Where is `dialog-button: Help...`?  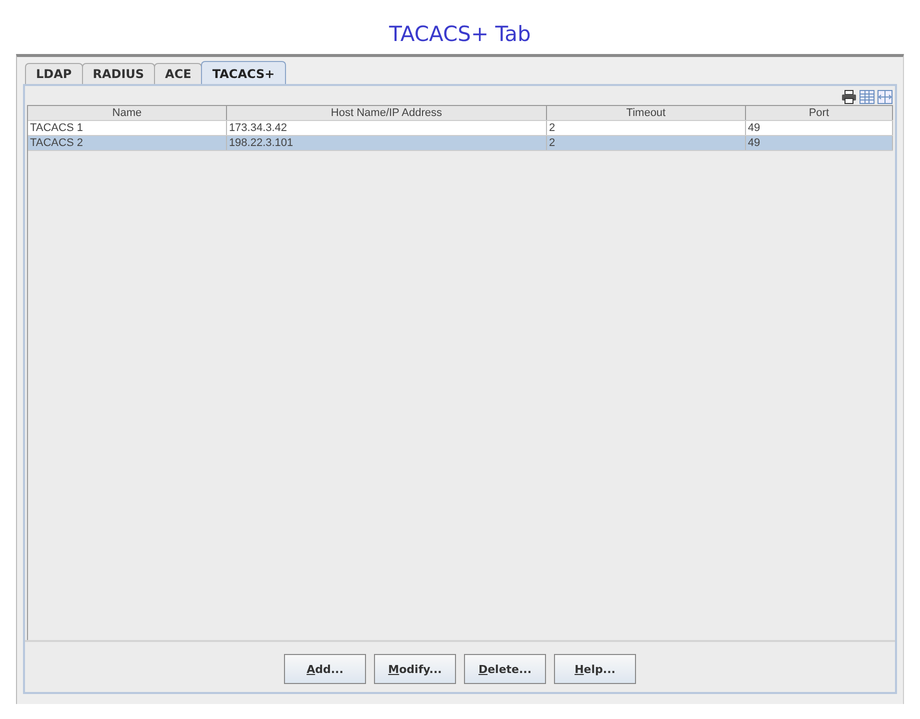 dialog-button: Help... is located at coordinates (595, 669).